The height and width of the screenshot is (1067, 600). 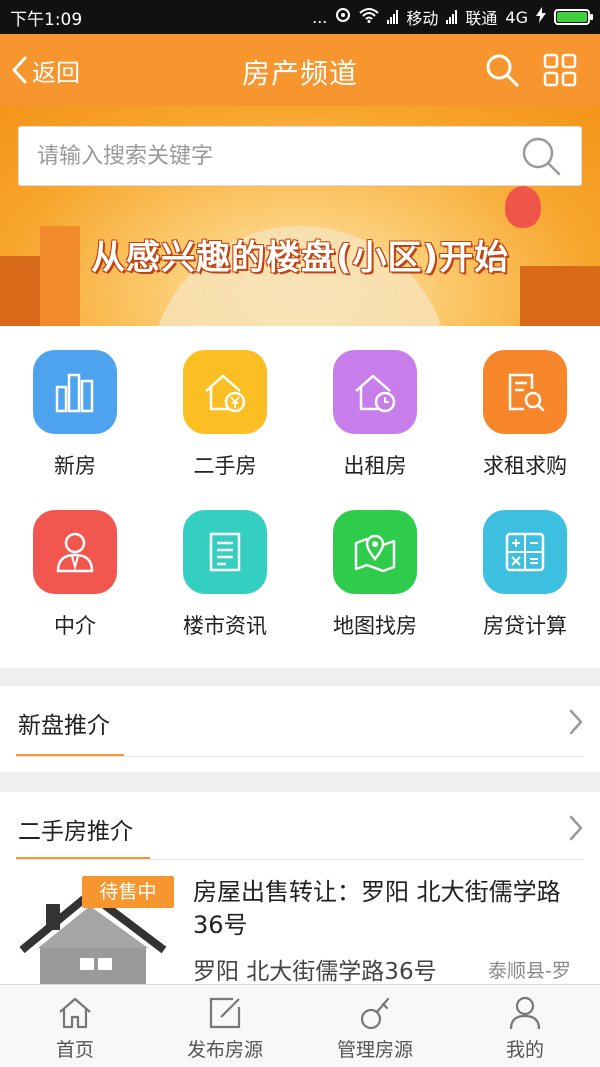 What do you see at coordinates (525, 466) in the screenshot?
I see `shortcut-label: 求租求购` at bounding box center [525, 466].